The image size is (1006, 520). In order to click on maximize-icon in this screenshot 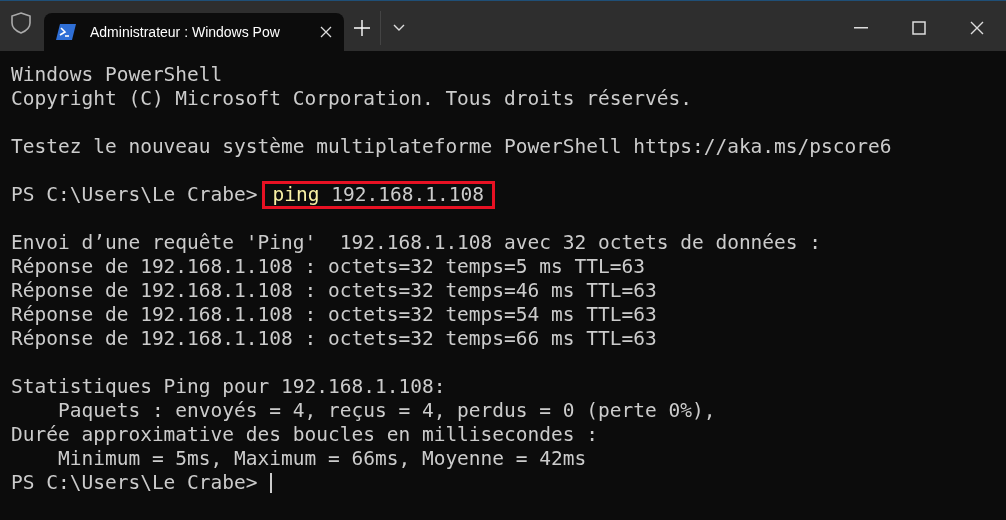, I will do `click(919, 28)`.